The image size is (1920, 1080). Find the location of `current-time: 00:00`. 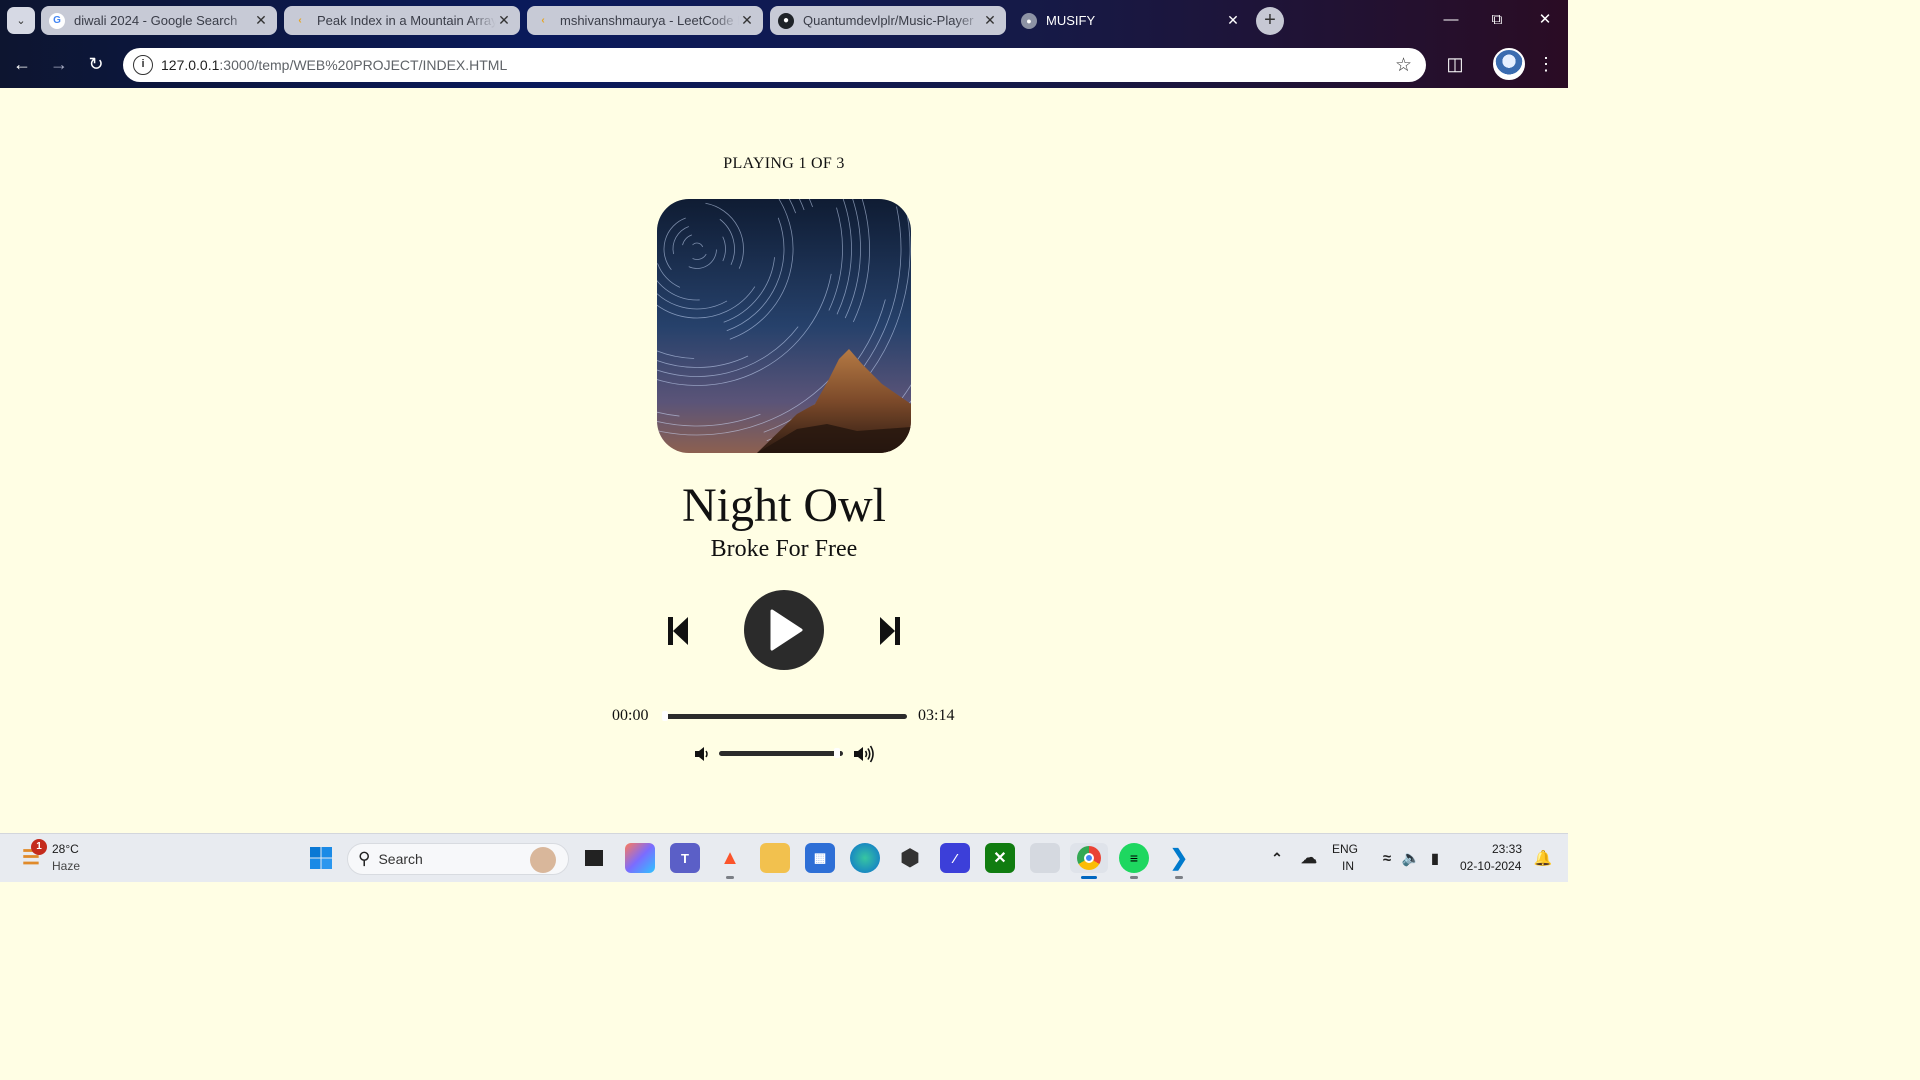

current-time: 00:00 is located at coordinates (630, 715).